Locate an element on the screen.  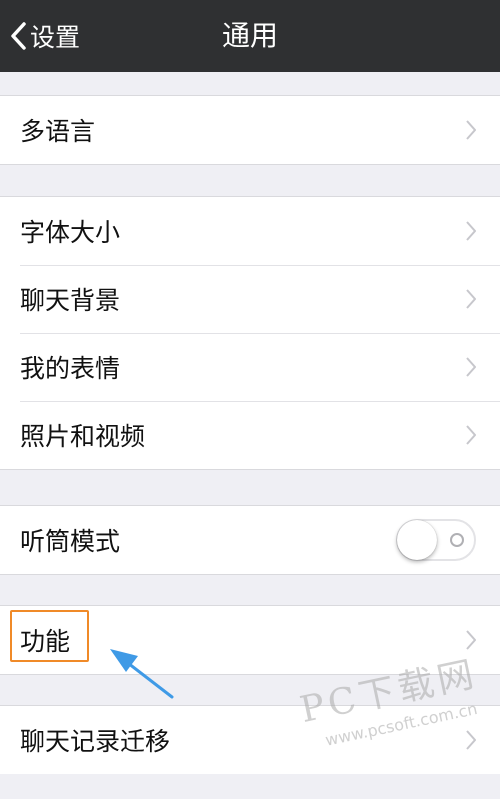
row-label: 我的表情 is located at coordinates (70, 368).